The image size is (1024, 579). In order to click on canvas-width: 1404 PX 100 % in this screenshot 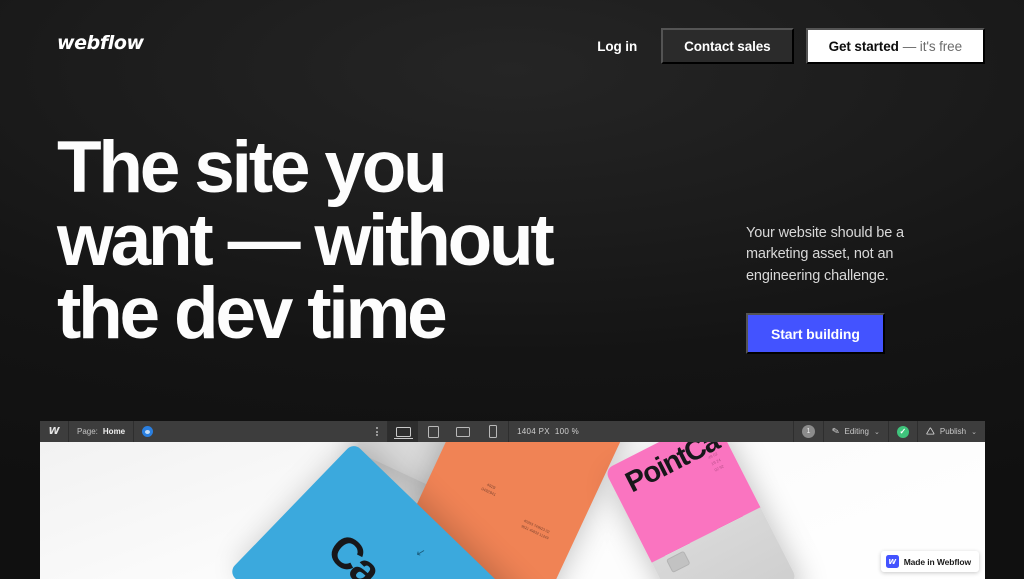, I will do `click(548, 431)`.